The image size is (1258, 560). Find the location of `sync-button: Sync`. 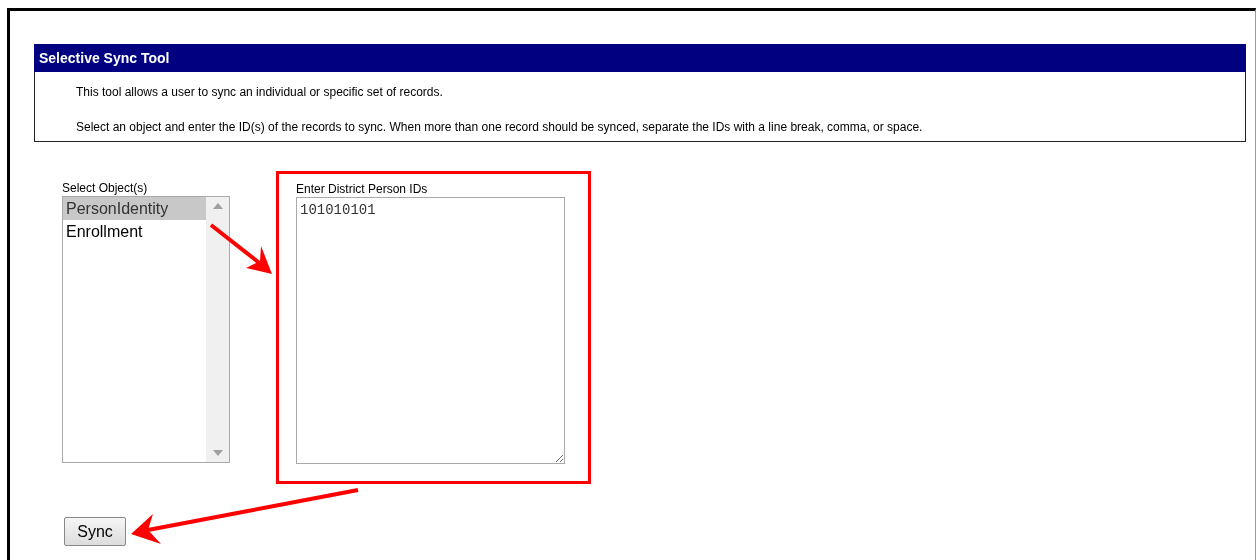

sync-button: Sync is located at coordinates (95, 531).